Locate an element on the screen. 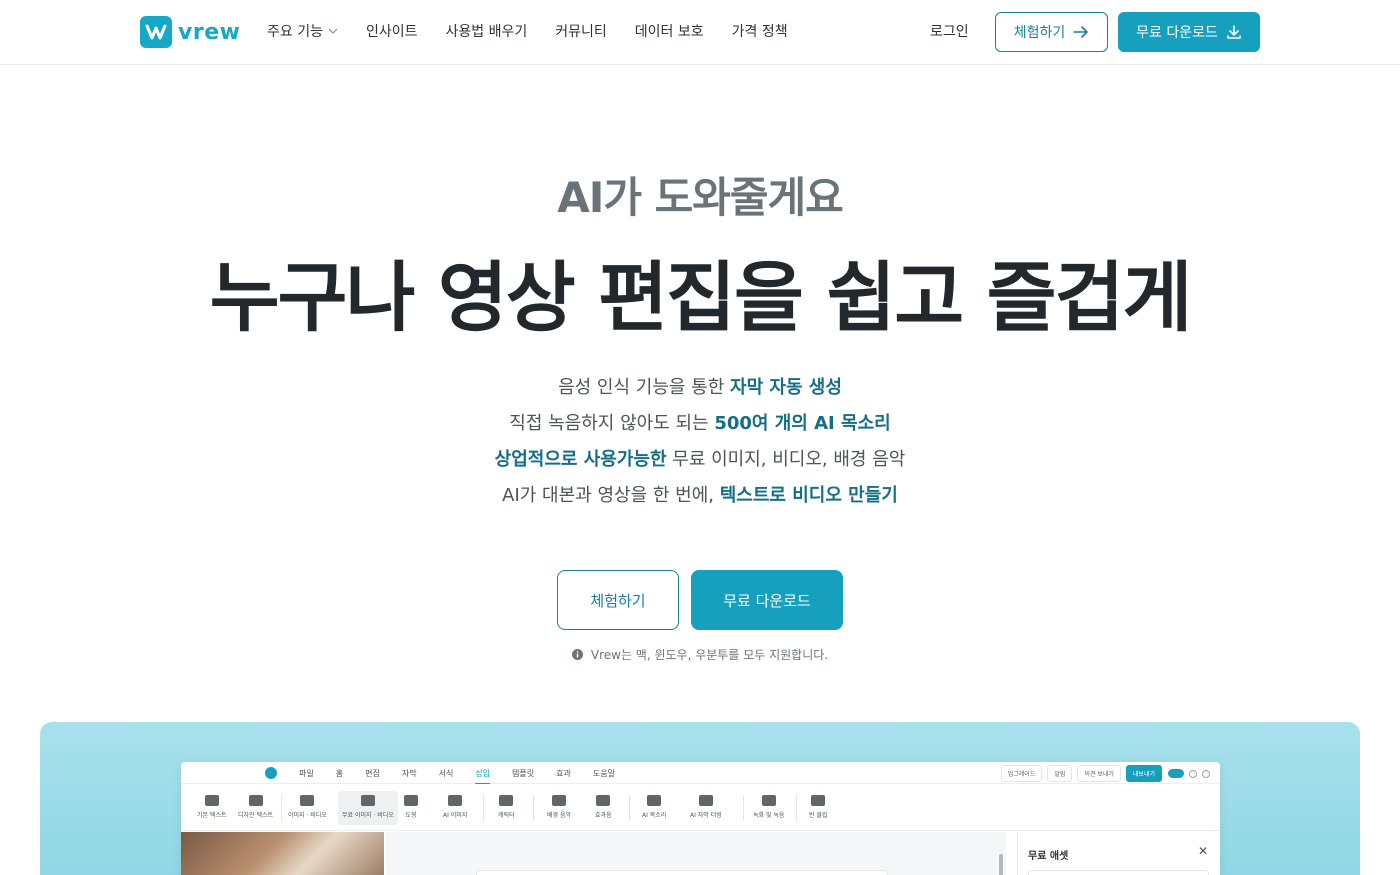  info-icon is located at coordinates (577, 654).